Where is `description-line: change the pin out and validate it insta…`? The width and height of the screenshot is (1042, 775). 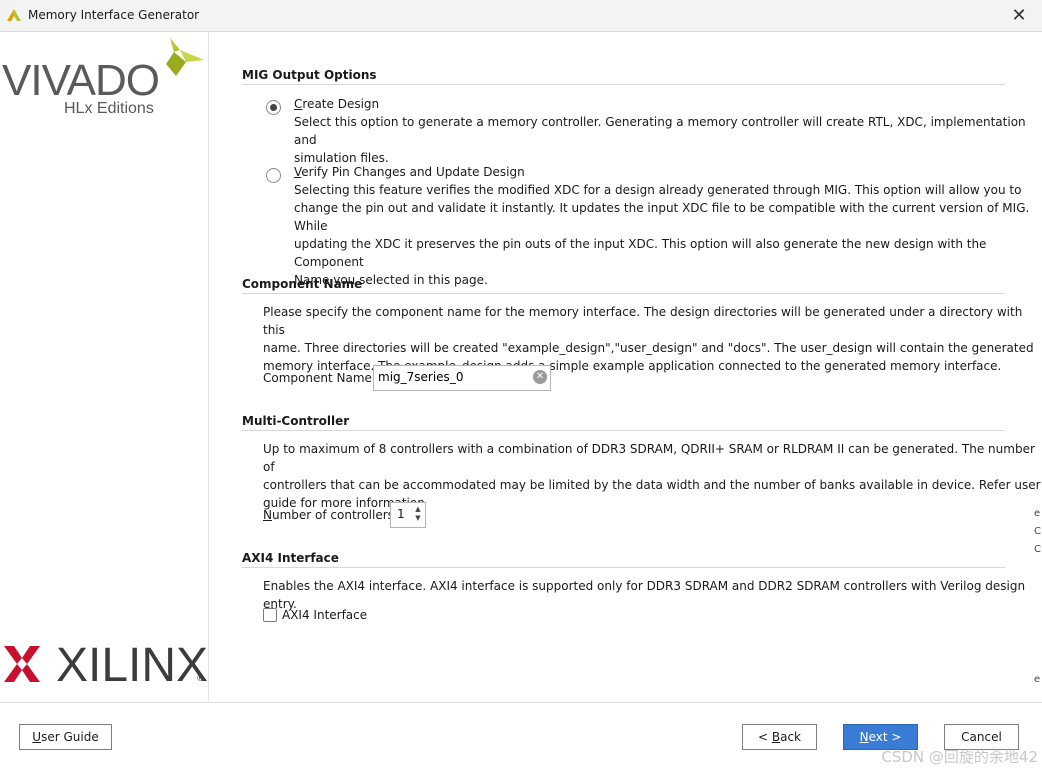
description-line: change the pin out and validate it insta… is located at coordinates (662, 217).